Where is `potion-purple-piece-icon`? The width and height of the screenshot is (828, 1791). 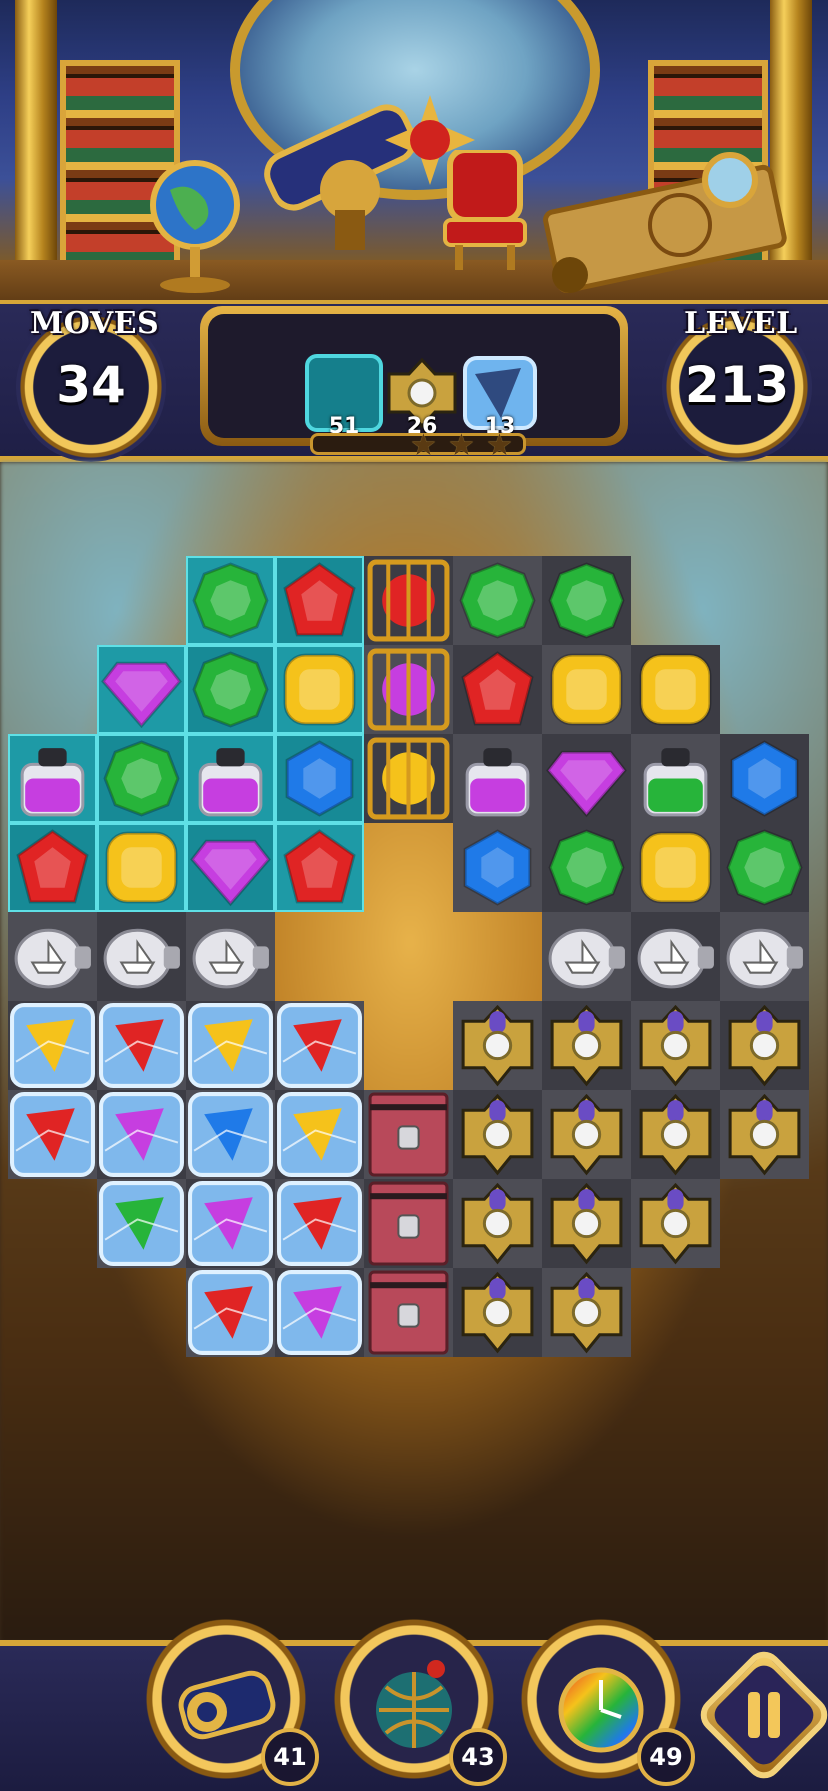 potion-purple-piece-icon is located at coordinates (230, 778).